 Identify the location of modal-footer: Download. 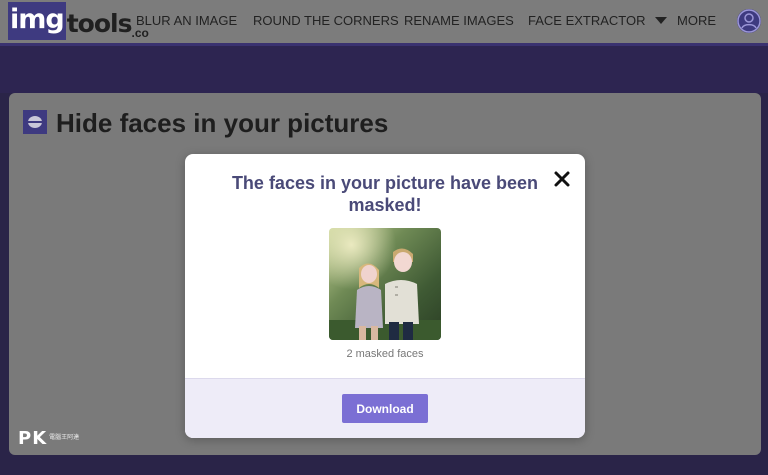
(385, 408).